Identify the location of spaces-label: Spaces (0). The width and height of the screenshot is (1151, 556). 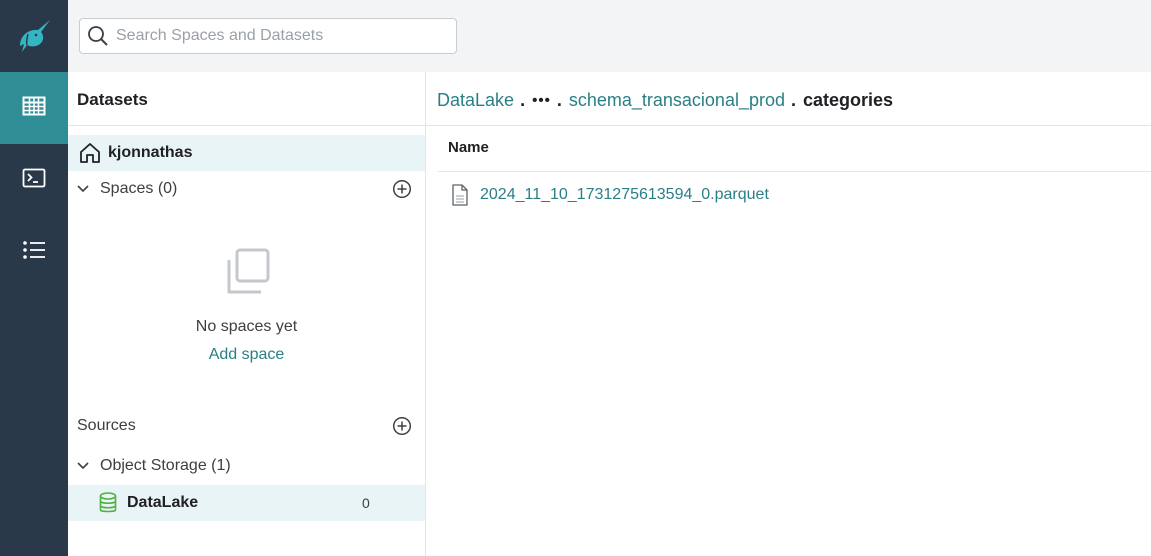
(139, 188).